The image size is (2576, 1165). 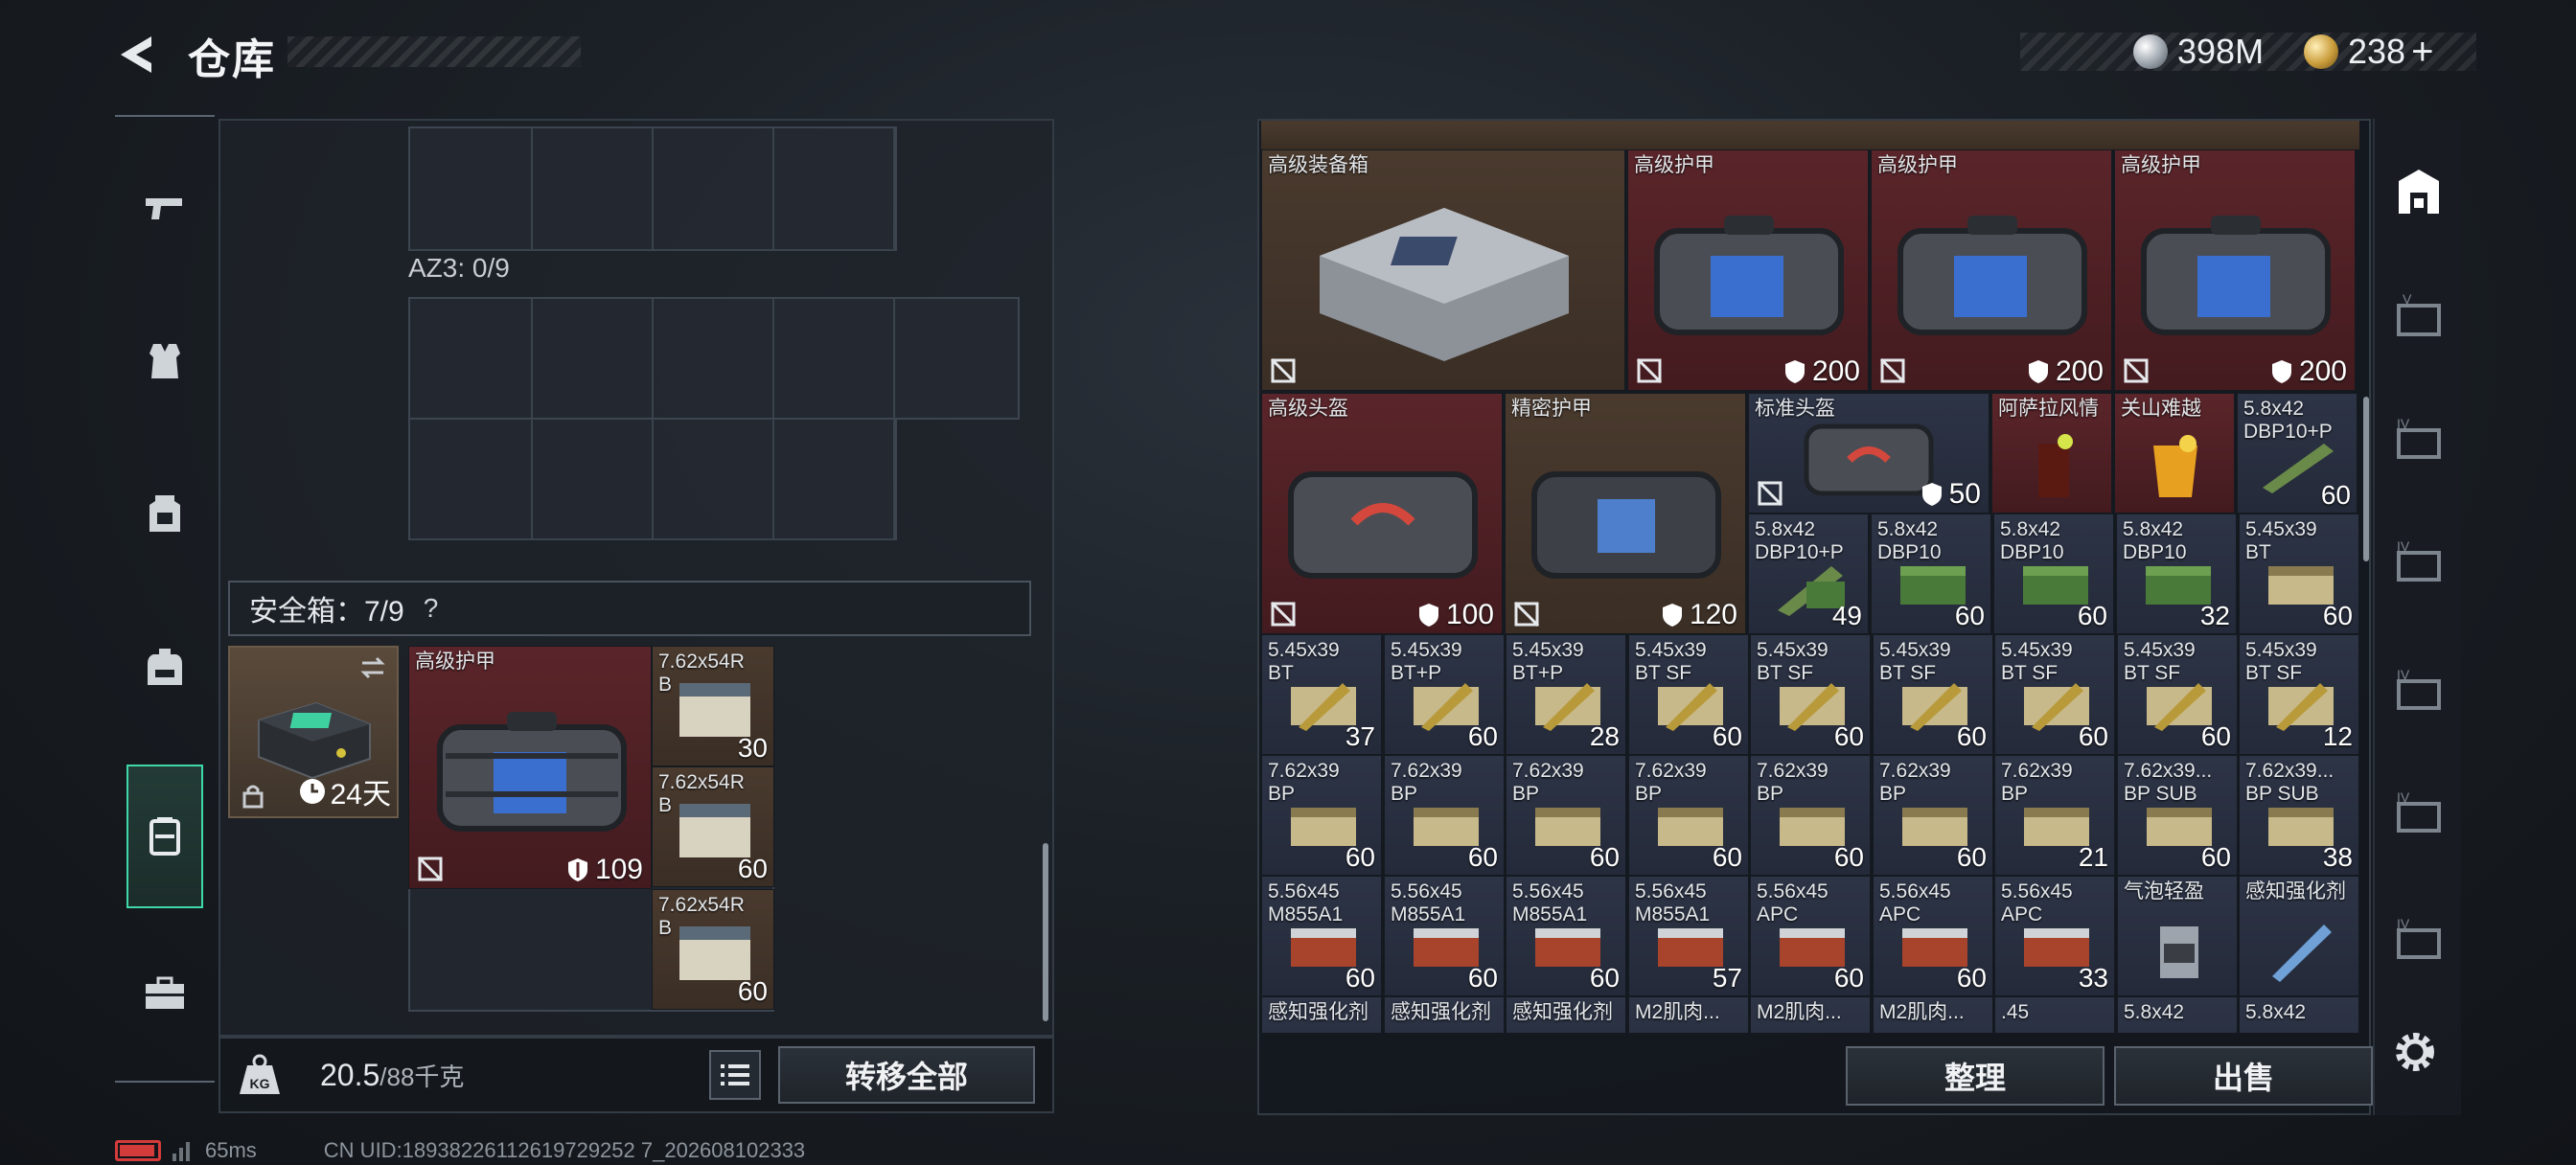 I want to click on safebox-ammo-item: 7.62x54R B 30, so click(x=713, y=706).